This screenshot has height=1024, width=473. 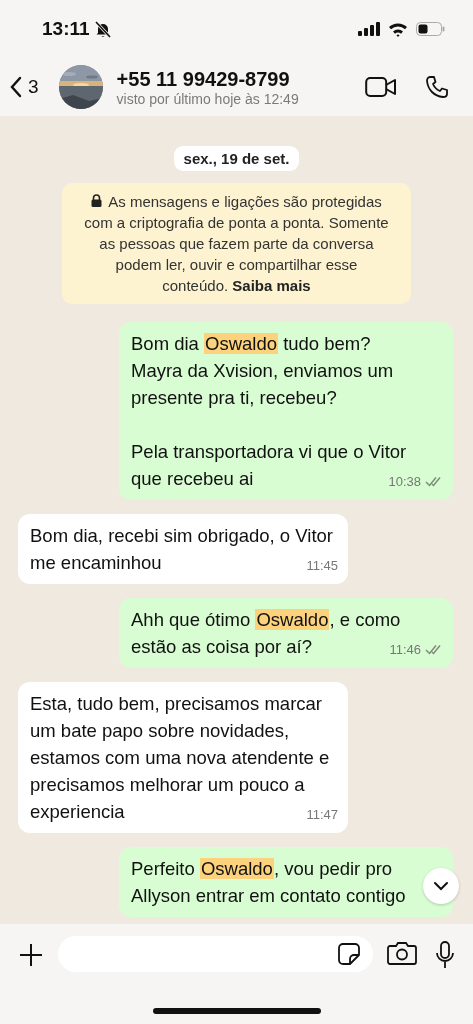 What do you see at coordinates (97, 200) in the screenshot?
I see `lock-icon` at bounding box center [97, 200].